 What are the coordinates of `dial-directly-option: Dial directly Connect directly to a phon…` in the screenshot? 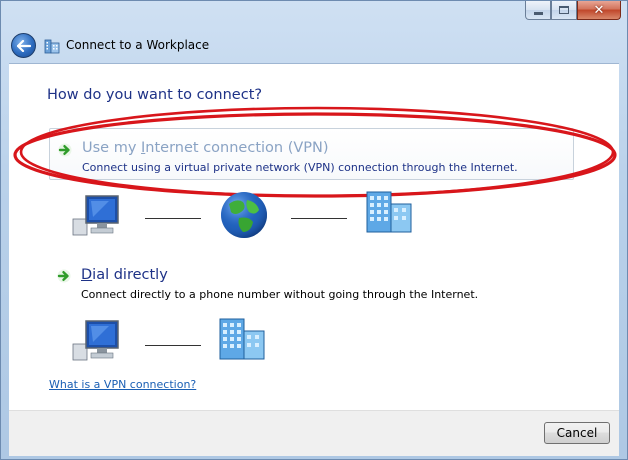 It's located at (311, 285).